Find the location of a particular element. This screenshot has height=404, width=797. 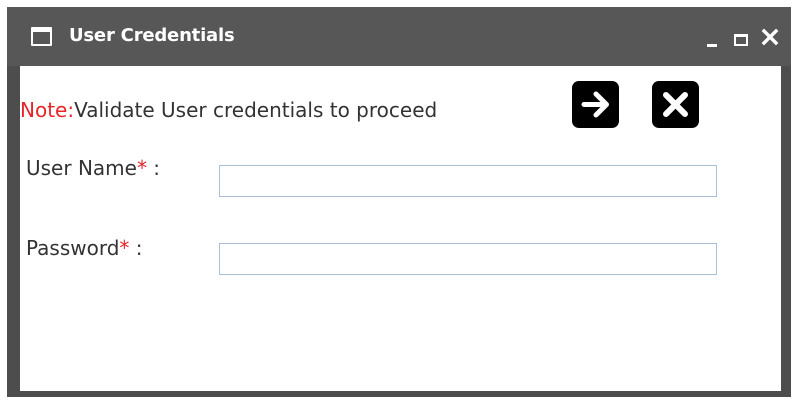

cancel-button is located at coordinates (675, 104).